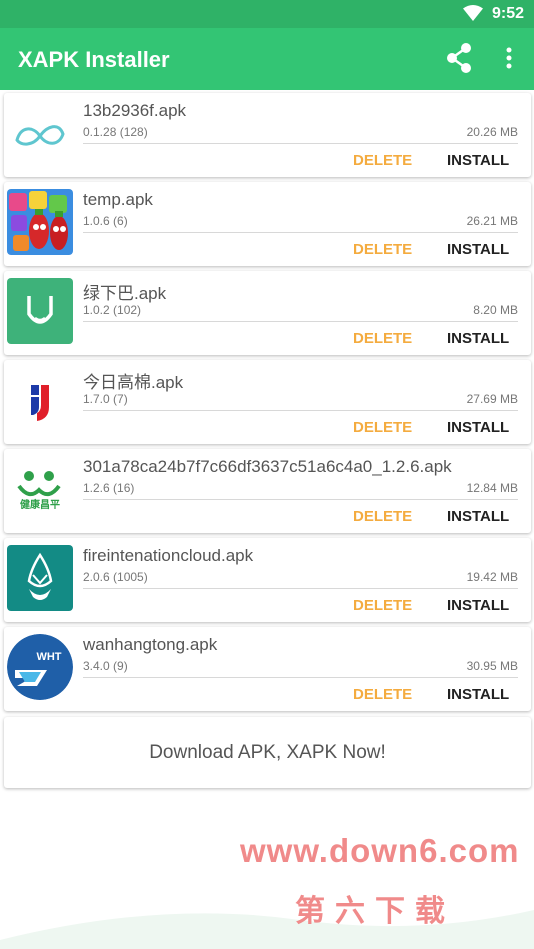 This screenshot has width=534, height=949. Describe the element at coordinates (40, 504) in the screenshot. I see `health-icon-text: 健康昌平` at that location.